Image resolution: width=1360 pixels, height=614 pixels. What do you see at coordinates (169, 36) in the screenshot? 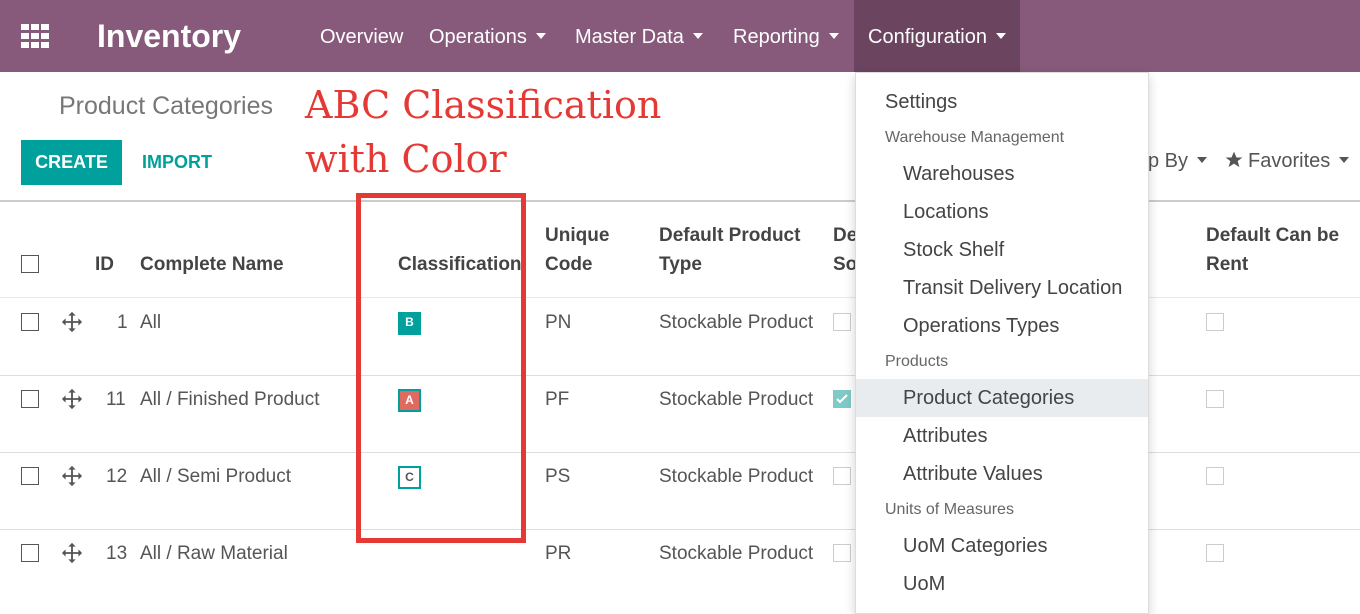
I see `app-brand: Inventory` at bounding box center [169, 36].